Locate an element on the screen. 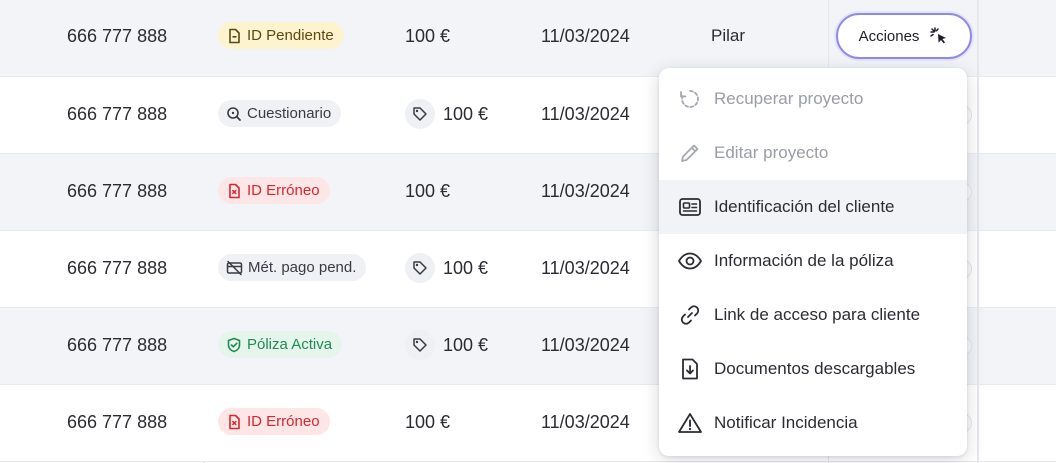  actions-button: Acciones is located at coordinates (904, 36).